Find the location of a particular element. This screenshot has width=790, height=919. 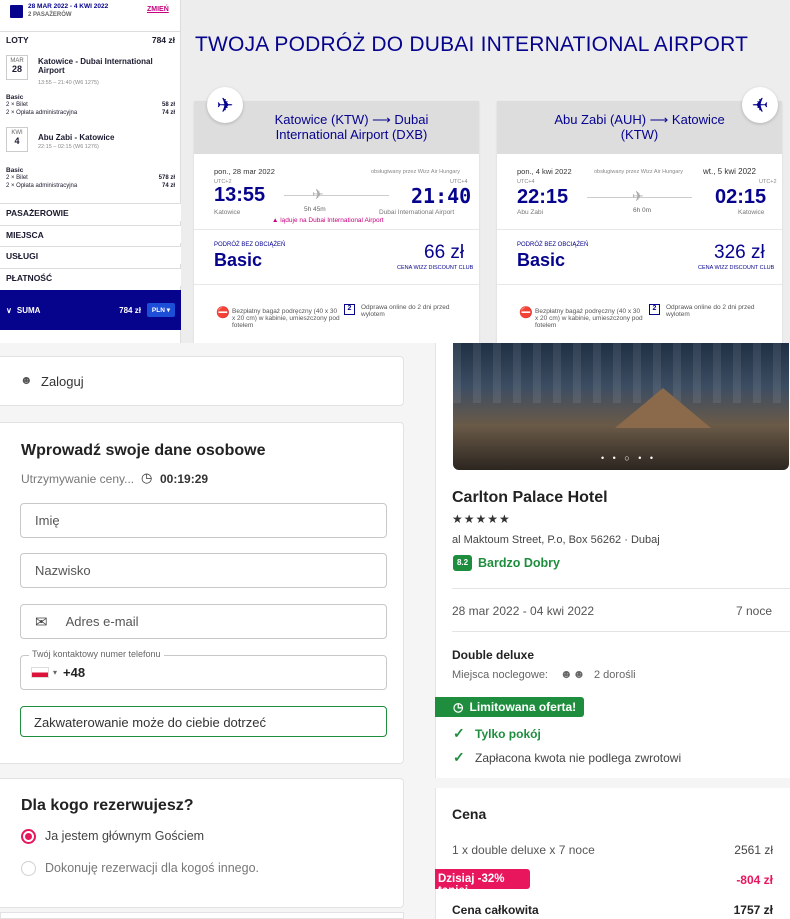

guests-icon: ☻☻ is located at coordinates (573, 674).